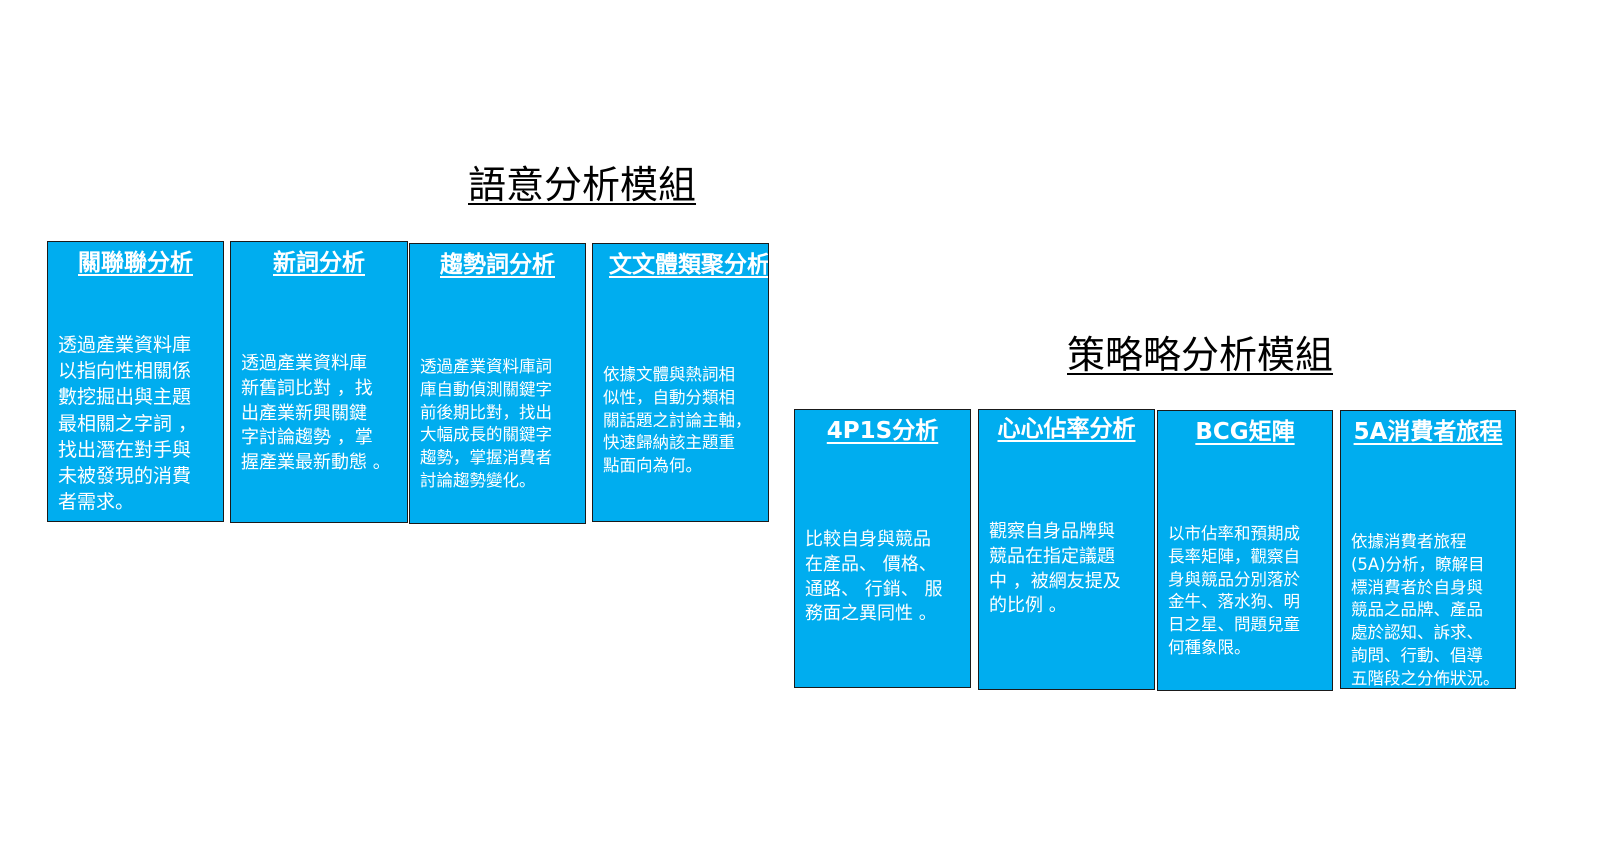 The image size is (1600, 850). Describe the element at coordinates (1428, 432) in the screenshot. I see `card-title: 5A消費者旅程` at that location.